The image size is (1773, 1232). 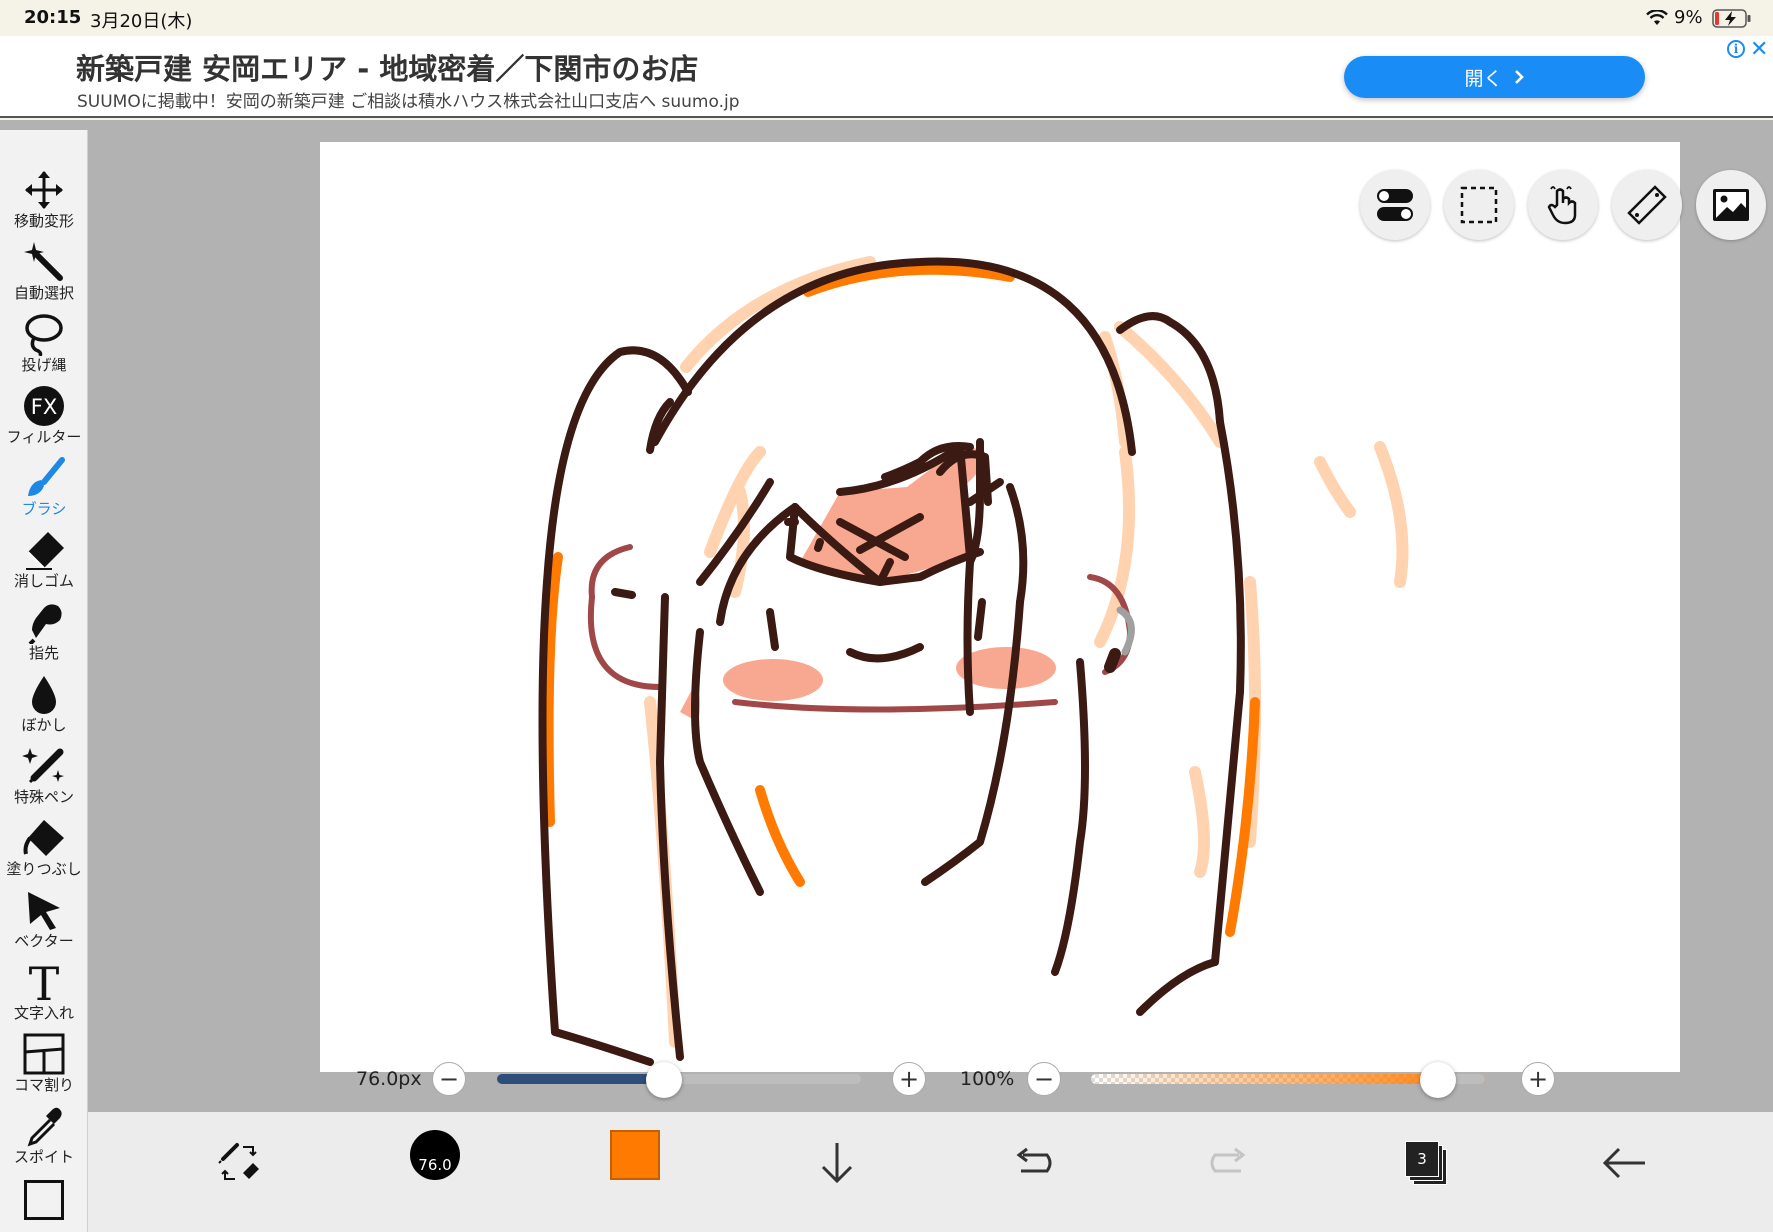 What do you see at coordinates (44, 190) in the screenshot?
I see `move-icon` at bounding box center [44, 190].